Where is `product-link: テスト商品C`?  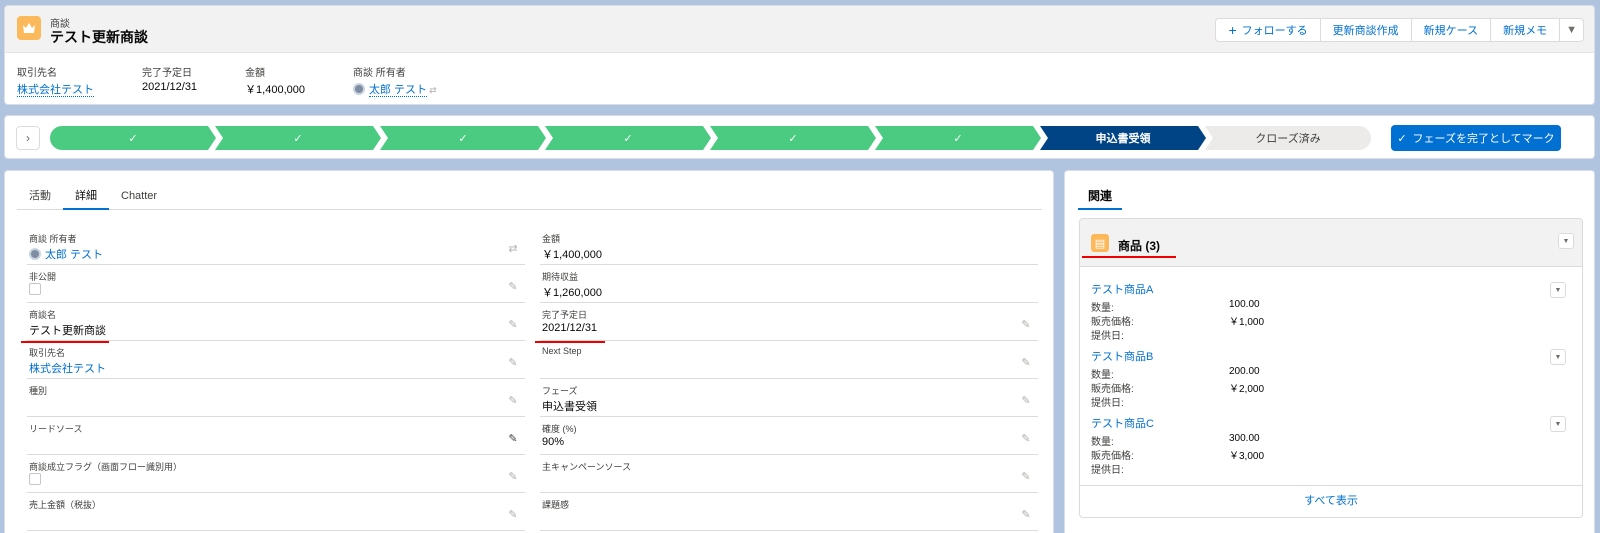 product-link: テスト商品C is located at coordinates (1331, 423).